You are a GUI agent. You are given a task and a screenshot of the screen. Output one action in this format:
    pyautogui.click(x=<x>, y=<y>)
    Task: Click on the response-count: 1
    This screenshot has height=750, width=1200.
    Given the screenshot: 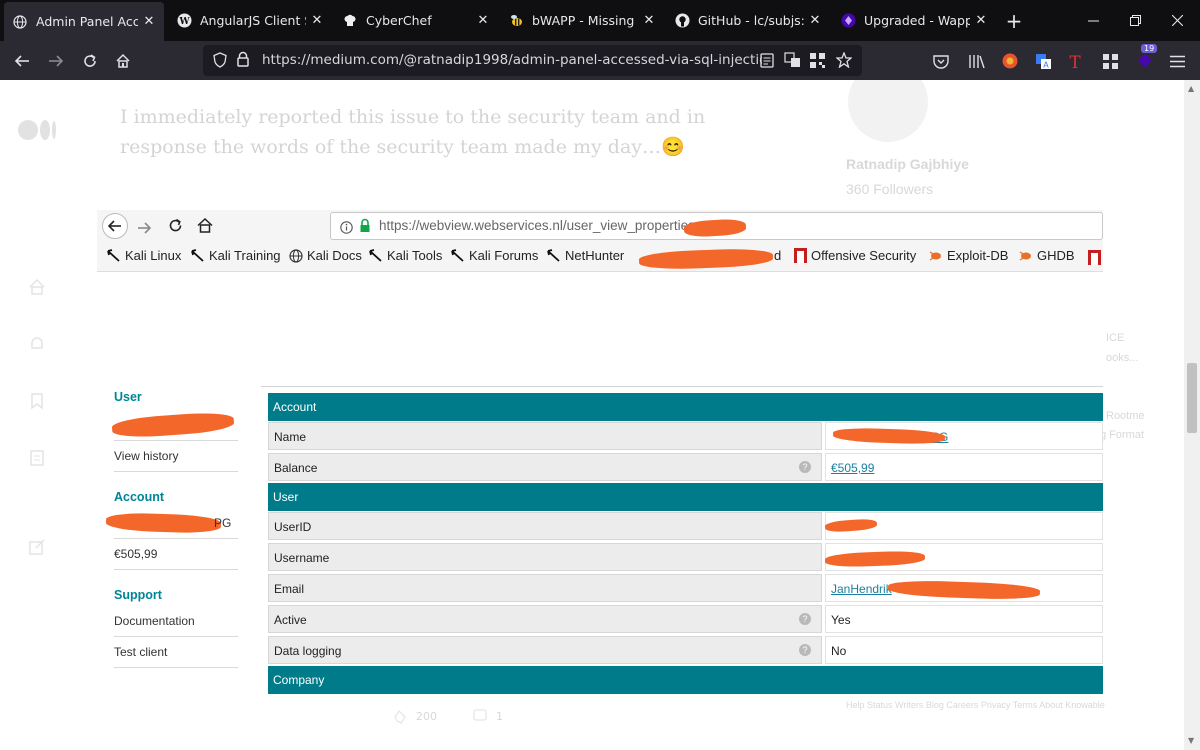 What is the action you would take?
    pyautogui.click(x=499, y=716)
    